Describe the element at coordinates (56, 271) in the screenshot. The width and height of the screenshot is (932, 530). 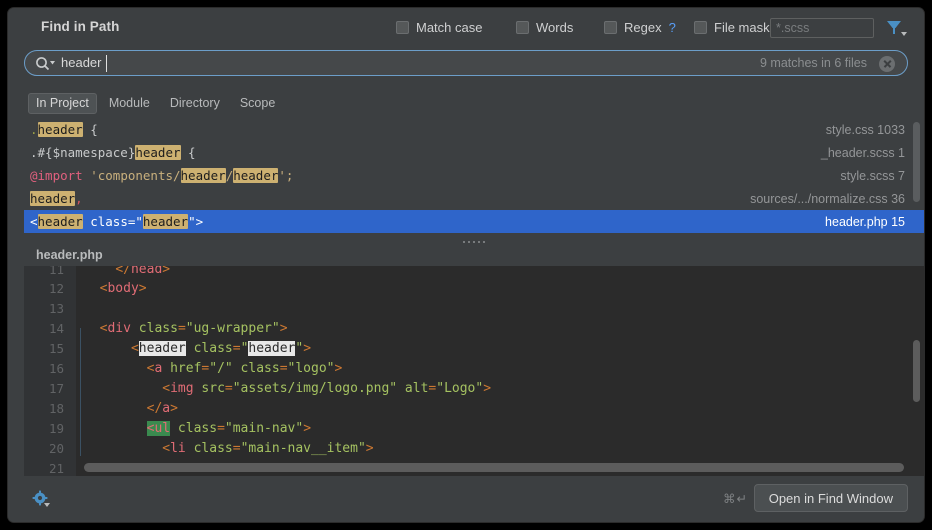
I see `line-number: 11` at that location.